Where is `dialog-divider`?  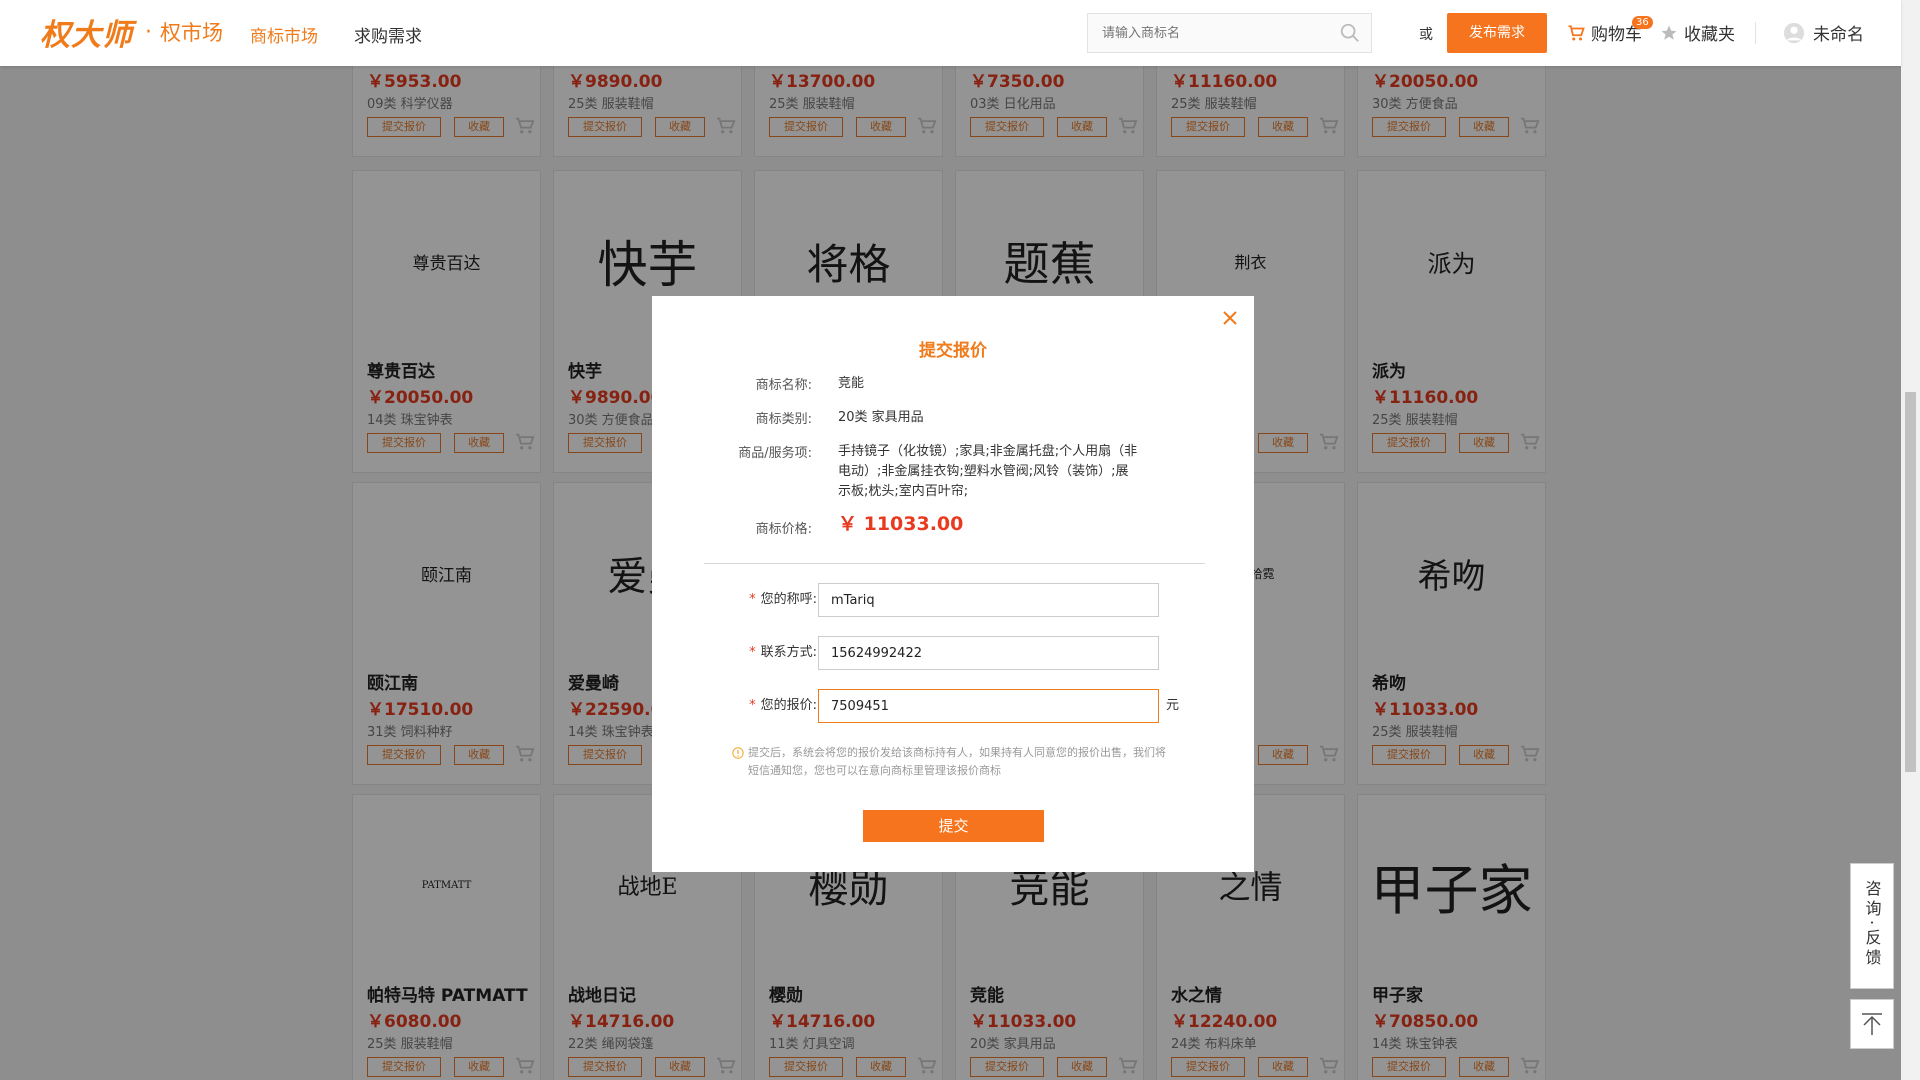
dialog-divider is located at coordinates (954, 563).